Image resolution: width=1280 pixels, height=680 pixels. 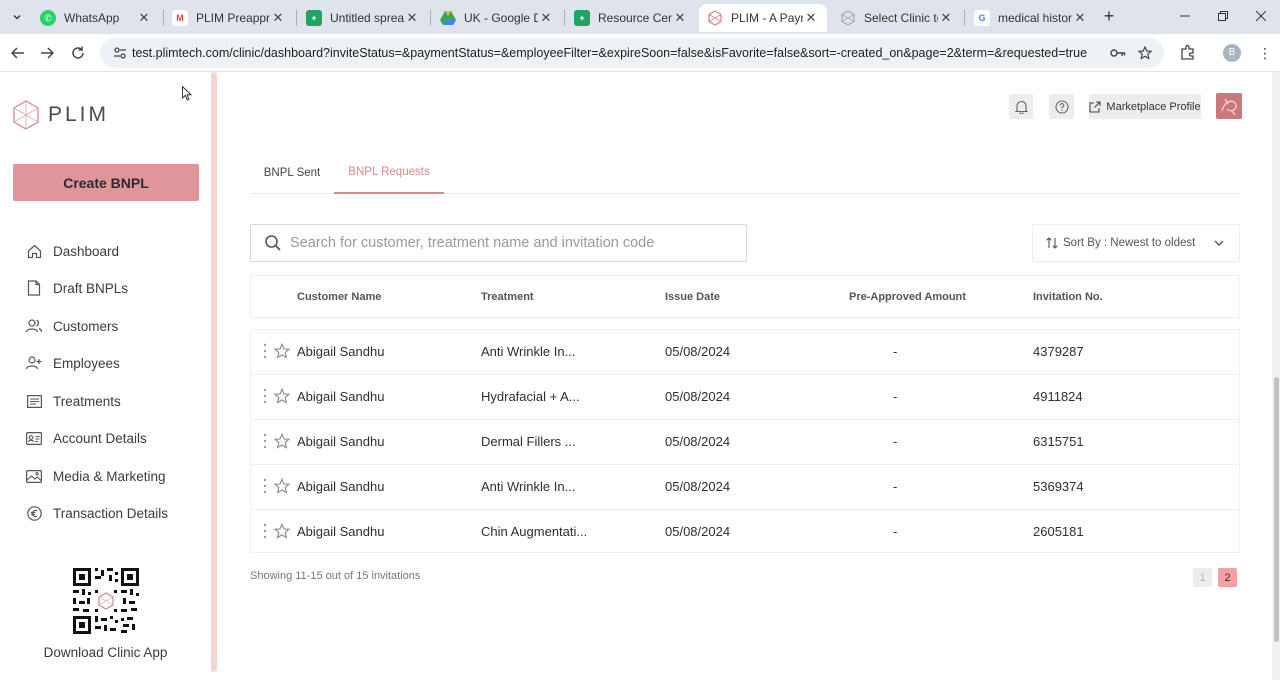 I want to click on page-2-button: 2, so click(x=1227, y=577).